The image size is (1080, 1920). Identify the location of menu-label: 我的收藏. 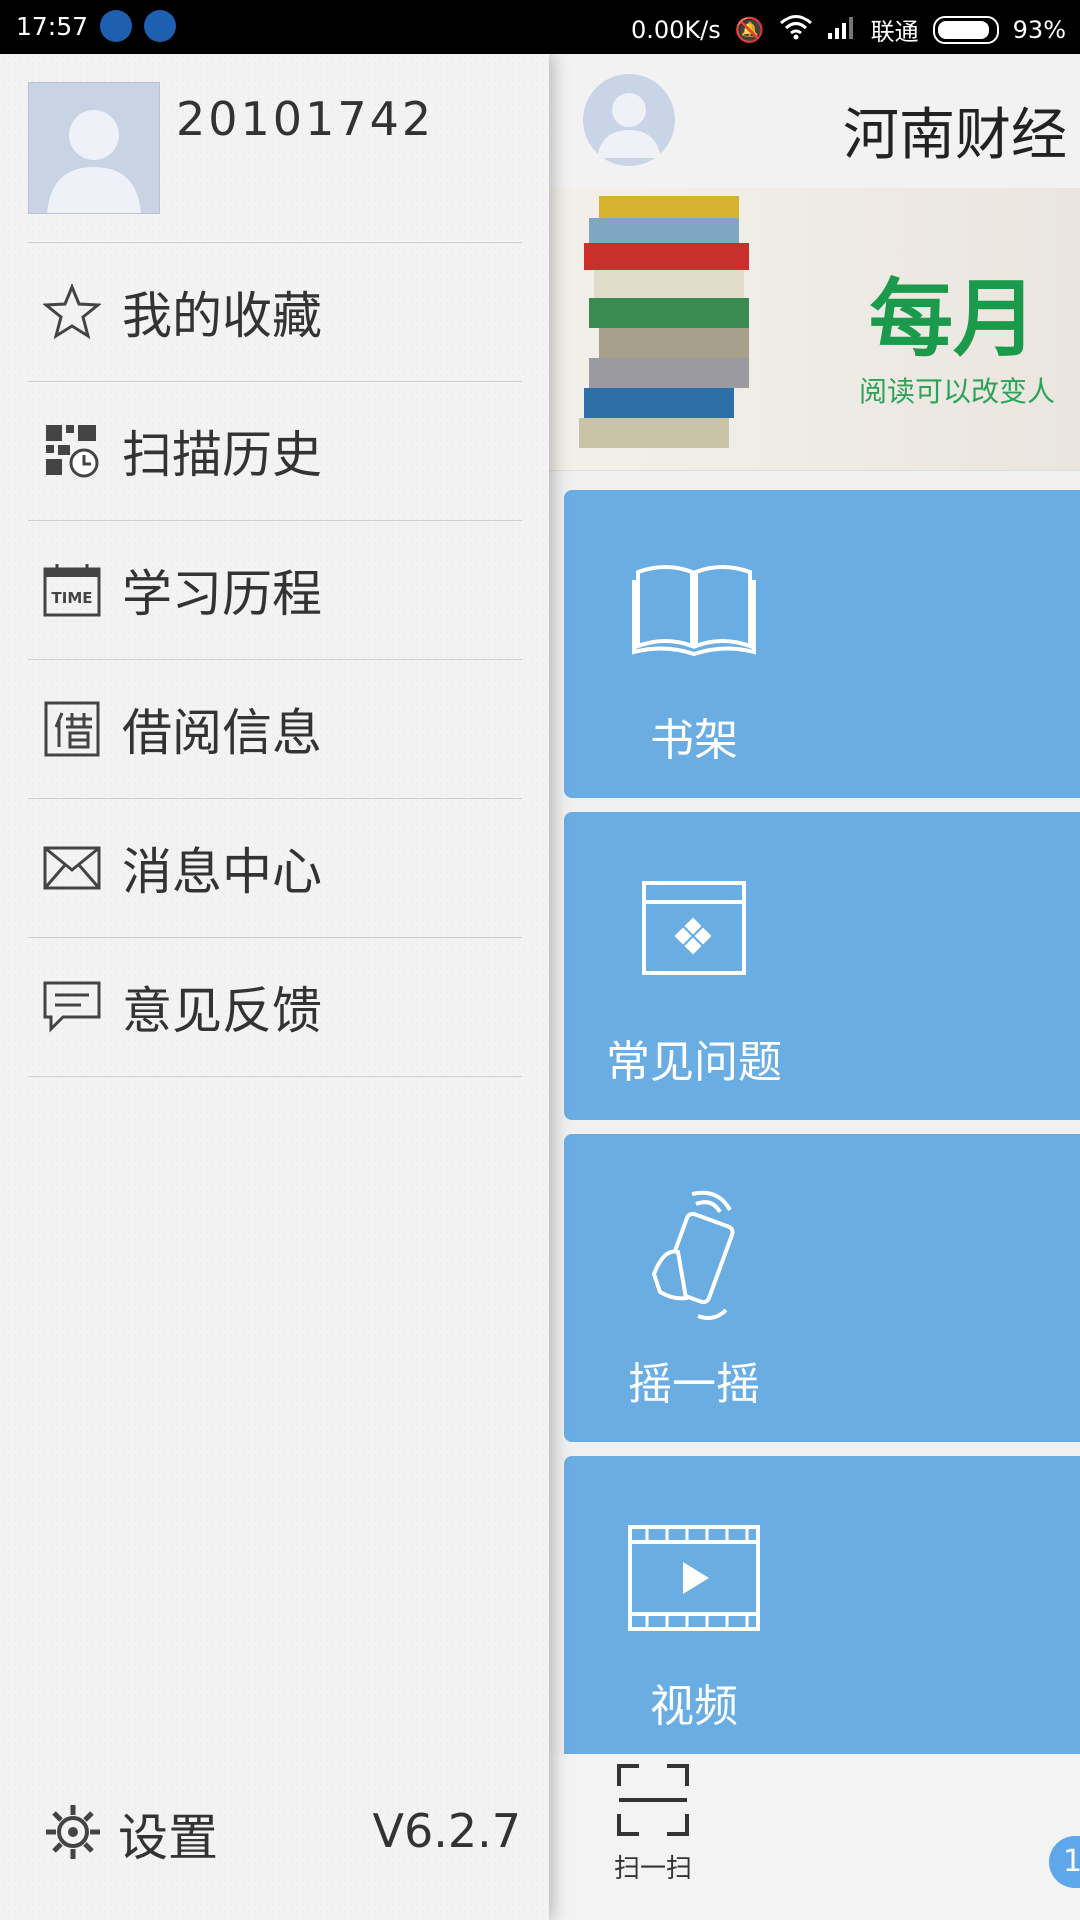
(222, 316).